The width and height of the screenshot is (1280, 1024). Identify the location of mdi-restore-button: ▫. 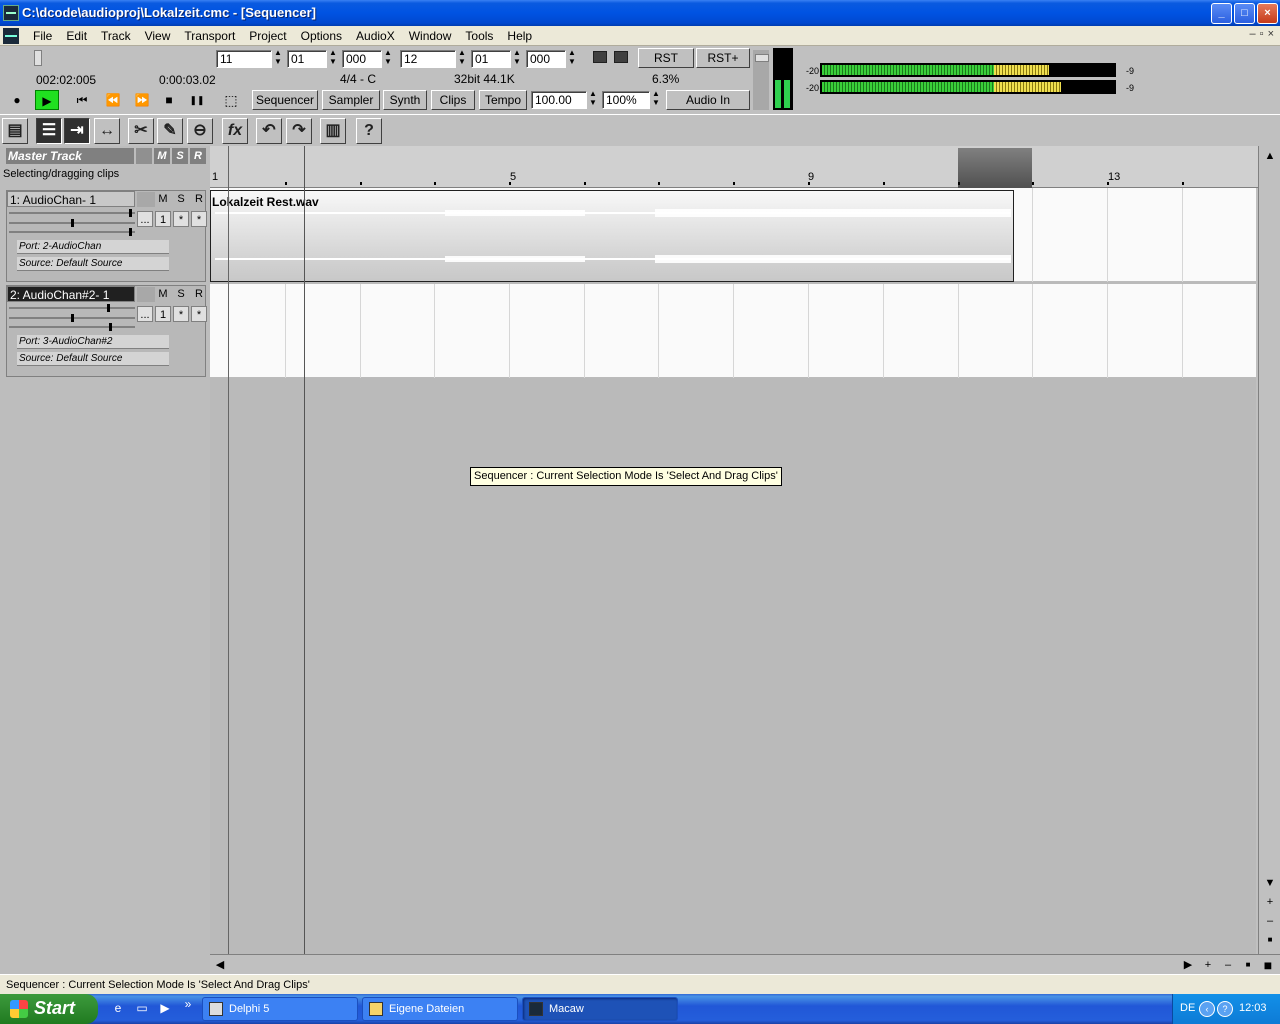
(1262, 34).